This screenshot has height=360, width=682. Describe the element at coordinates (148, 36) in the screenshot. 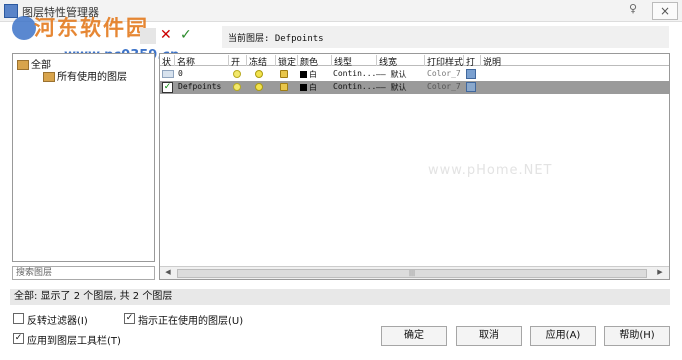

I see `new-layer-icon` at that location.